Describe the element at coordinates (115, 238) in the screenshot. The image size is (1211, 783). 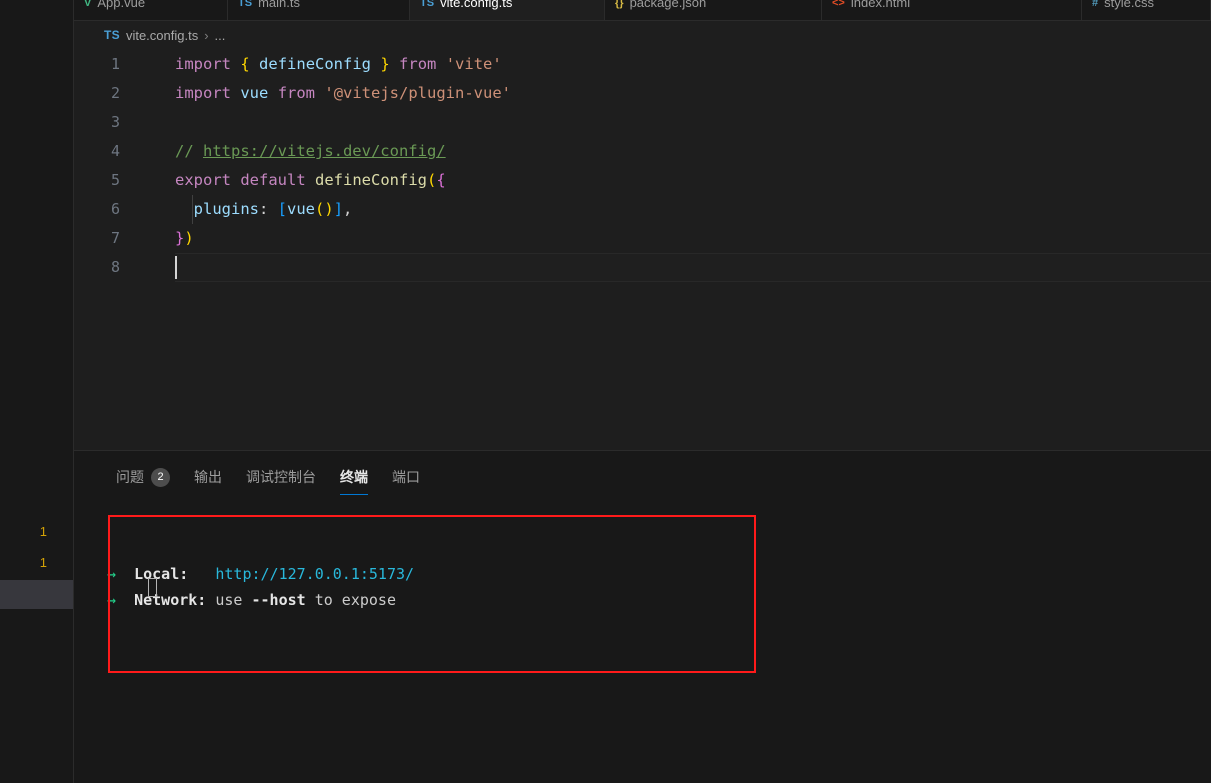
I see `line-number: 7` at that location.